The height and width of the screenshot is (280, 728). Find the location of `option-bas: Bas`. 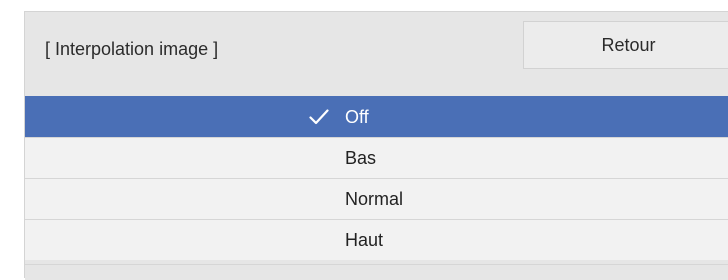

option-bas: Bas is located at coordinates (376, 157).